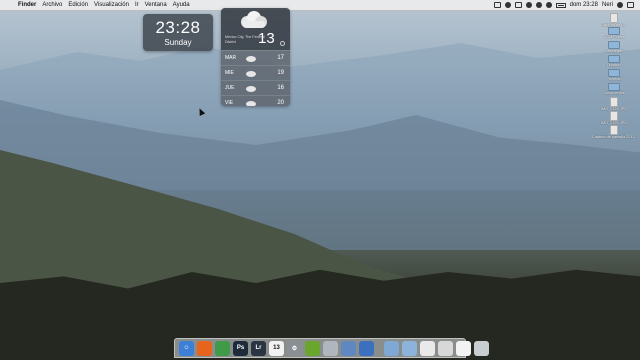 The image size is (640, 360). Describe the element at coordinates (348, 348) in the screenshot. I see `mail-icon` at that location.